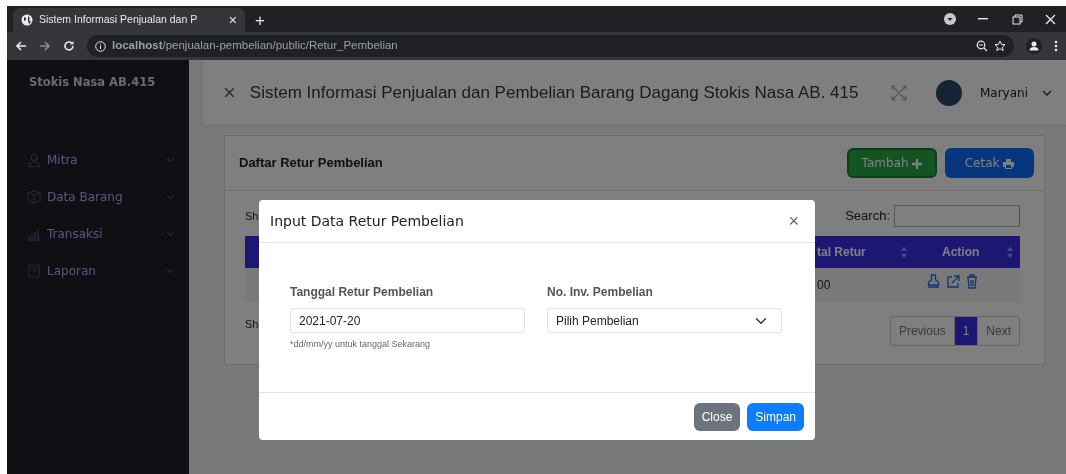  What do you see at coordinates (260, 20) in the screenshot?
I see `new-tab-button: +` at bounding box center [260, 20].